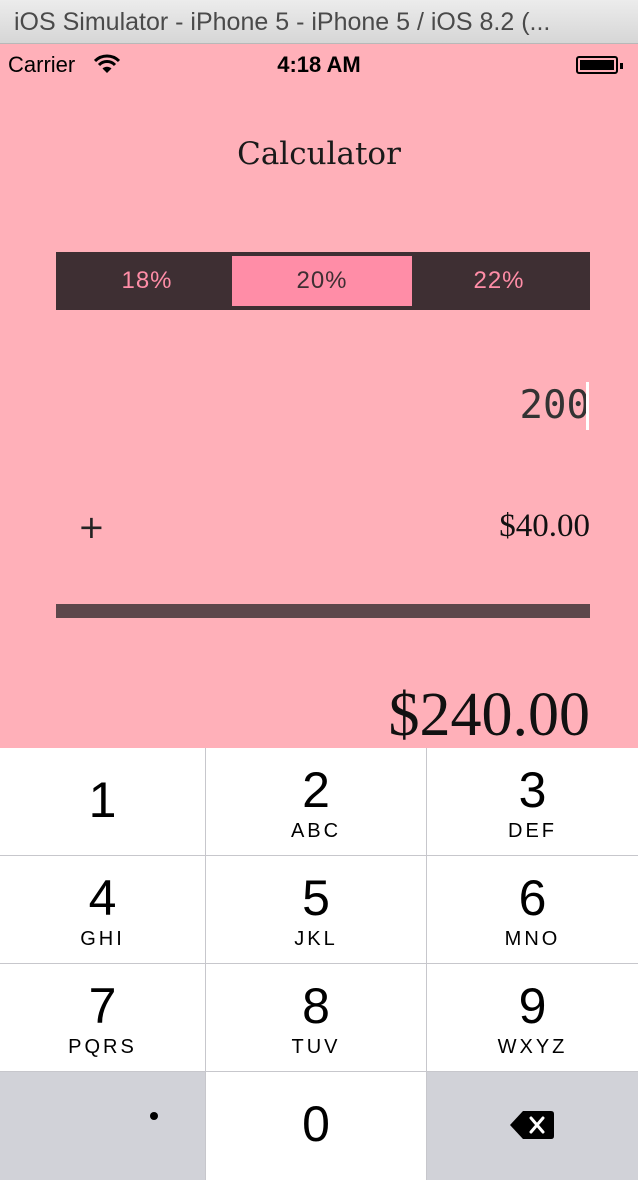  Describe the element at coordinates (532, 790) in the screenshot. I see `key-digit: 3` at that location.